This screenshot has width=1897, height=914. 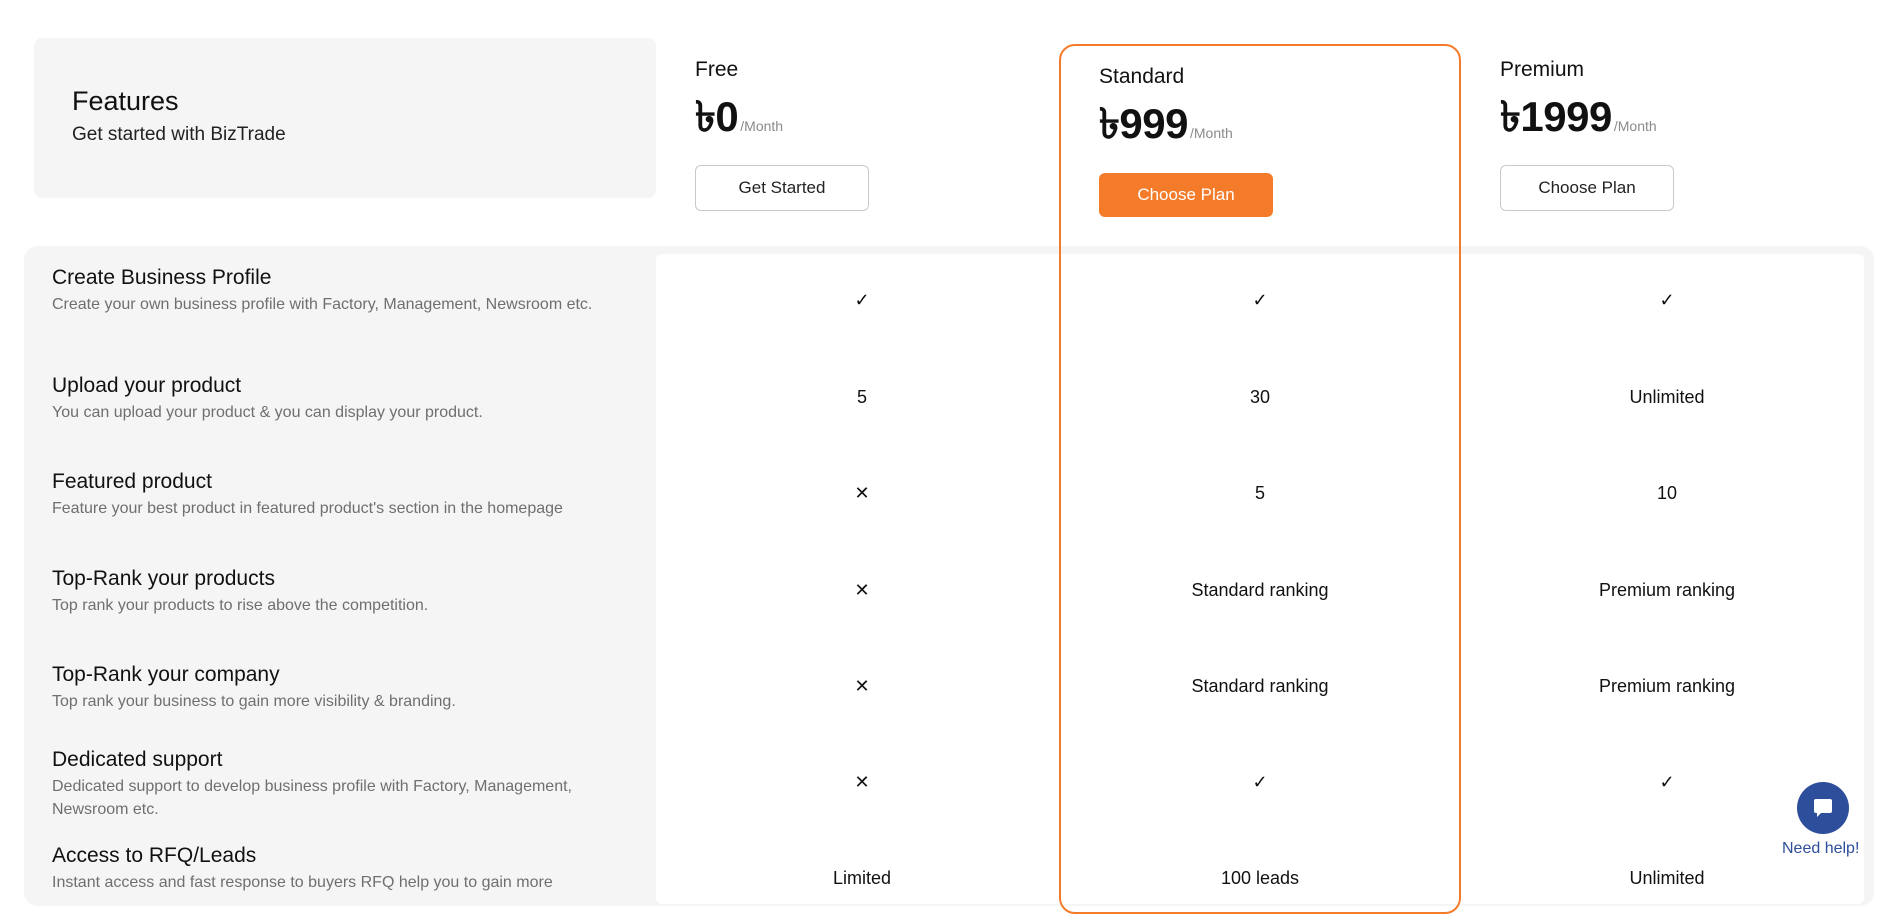 I want to click on plan-name: Free, so click(x=717, y=69).